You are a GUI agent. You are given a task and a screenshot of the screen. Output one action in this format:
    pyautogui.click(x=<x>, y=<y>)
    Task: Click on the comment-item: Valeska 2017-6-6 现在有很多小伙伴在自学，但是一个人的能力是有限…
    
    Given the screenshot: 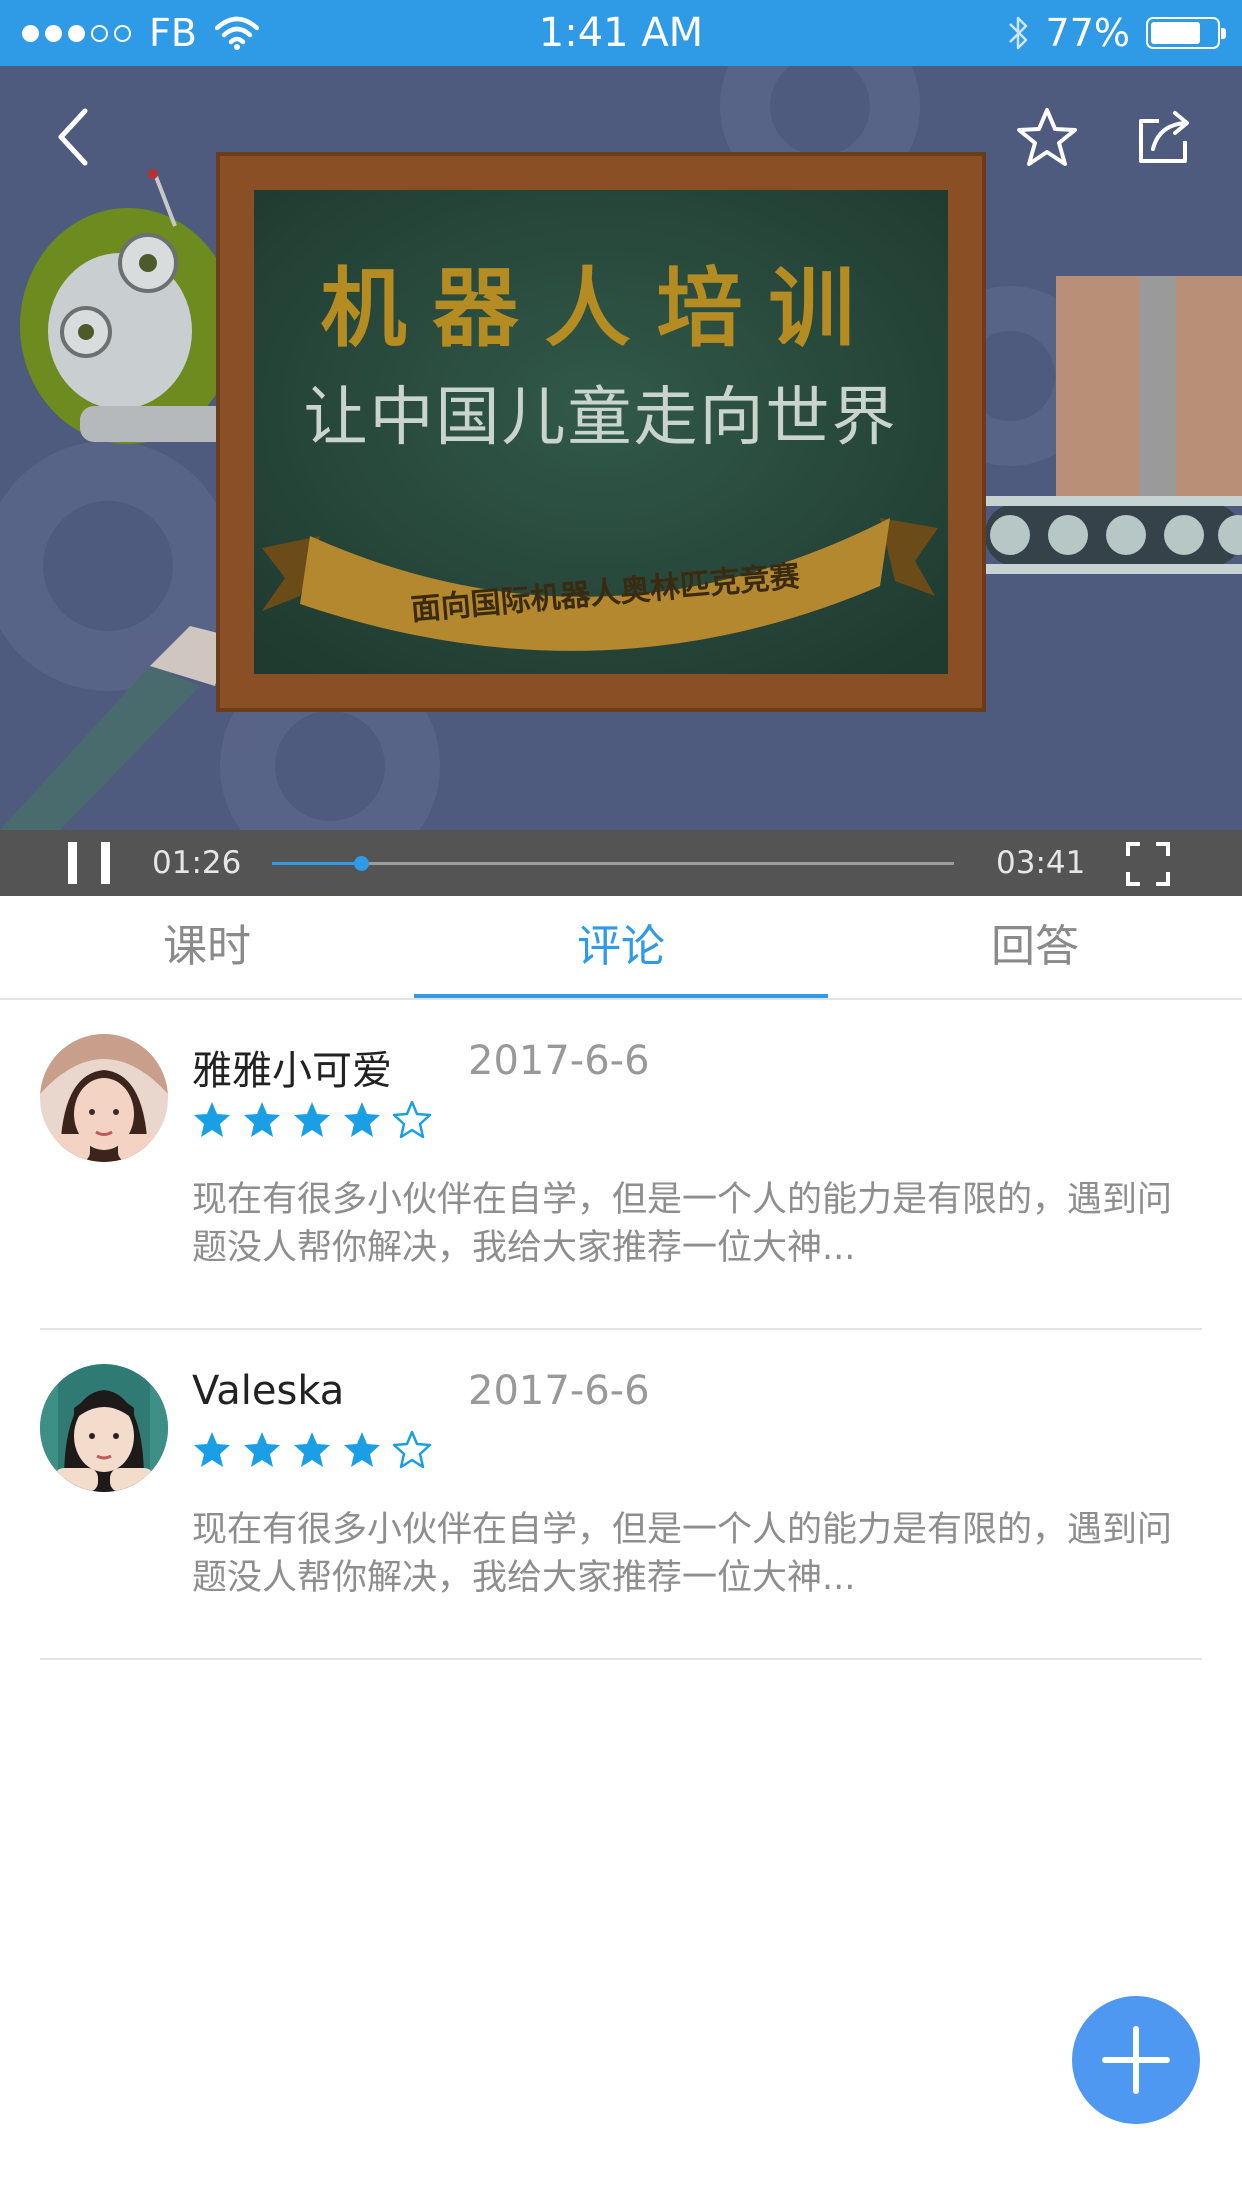 What is the action you would take?
    pyautogui.click(x=621, y=1495)
    